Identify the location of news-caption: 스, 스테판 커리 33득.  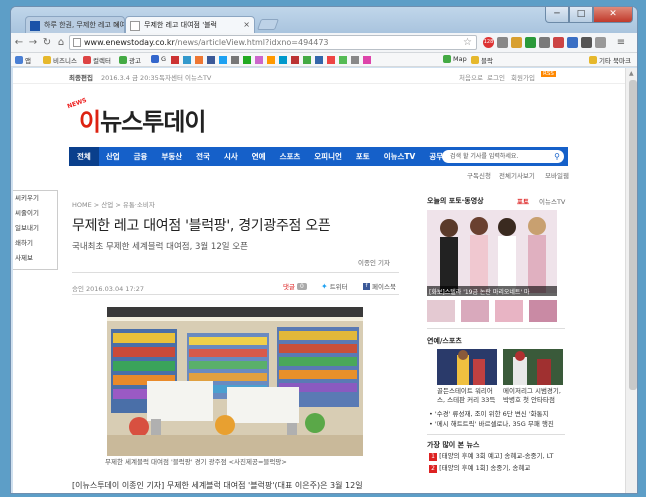
(466, 400).